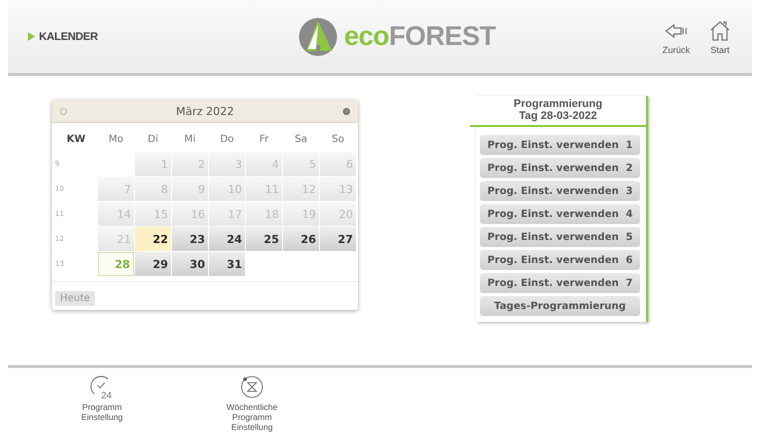 The width and height of the screenshot is (760, 432). I want to click on calendar-day: 30, so click(190, 264).